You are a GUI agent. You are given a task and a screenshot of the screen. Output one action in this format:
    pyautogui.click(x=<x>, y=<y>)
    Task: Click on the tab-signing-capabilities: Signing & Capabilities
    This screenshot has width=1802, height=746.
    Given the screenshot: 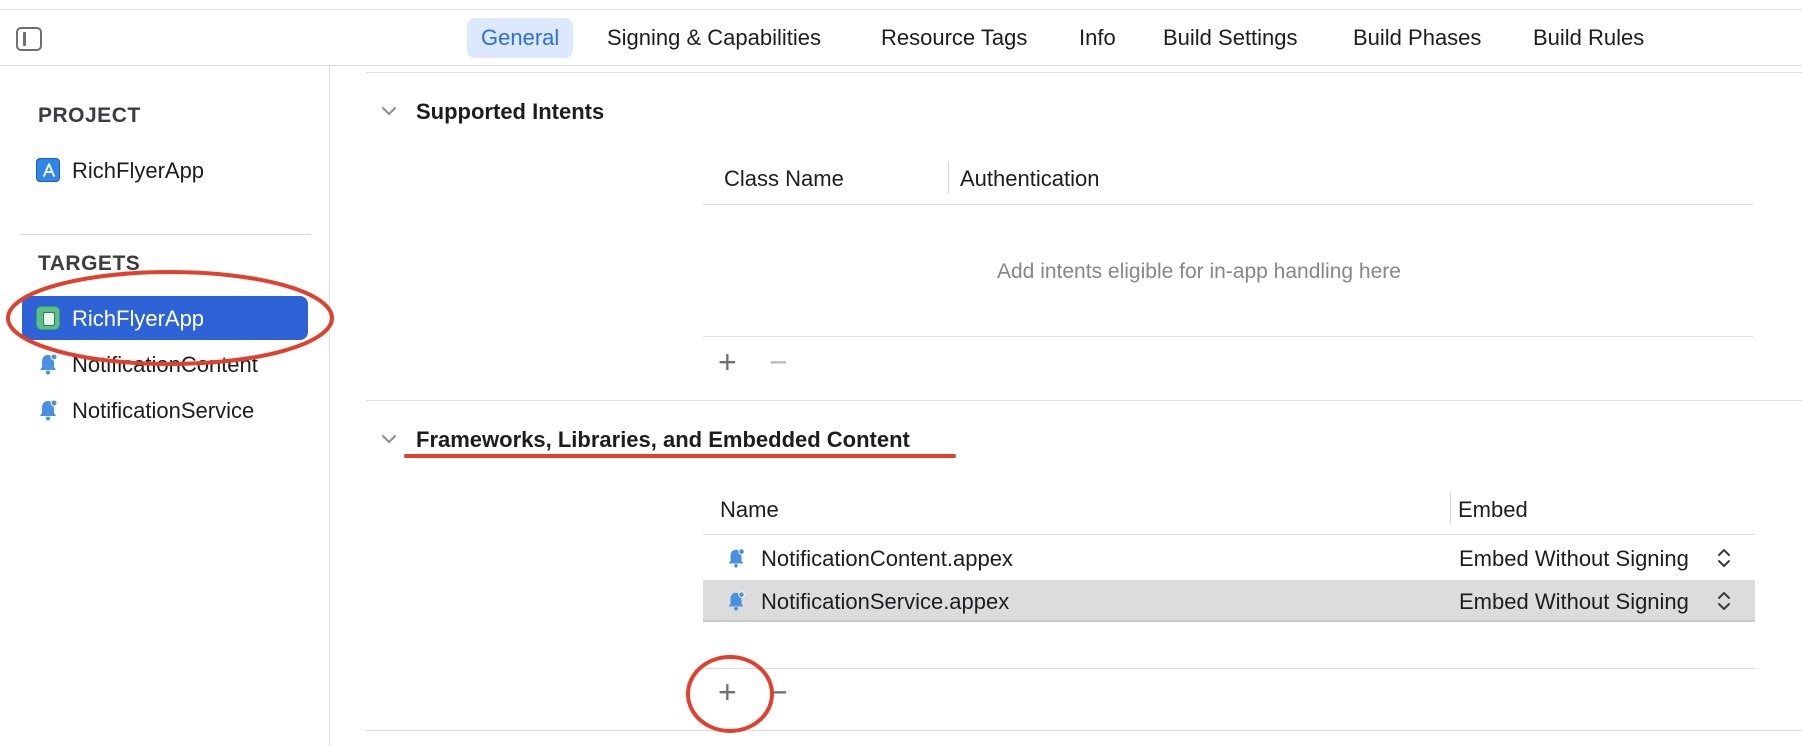 What is the action you would take?
    pyautogui.click(x=714, y=38)
    